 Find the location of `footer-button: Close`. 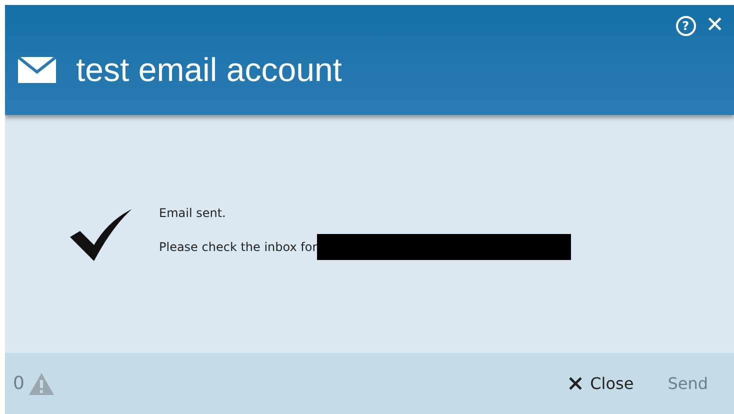

footer-button: Close is located at coordinates (601, 383).